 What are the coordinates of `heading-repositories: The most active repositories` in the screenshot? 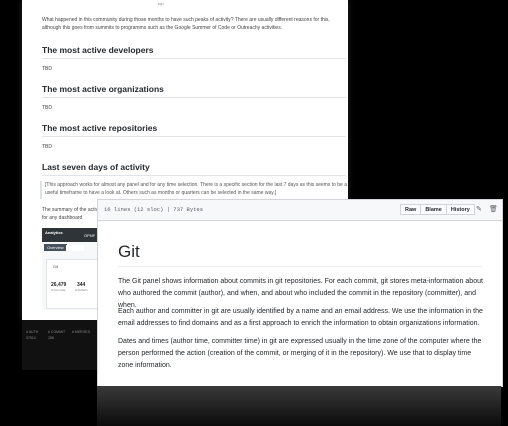 It's located at (100, 128).